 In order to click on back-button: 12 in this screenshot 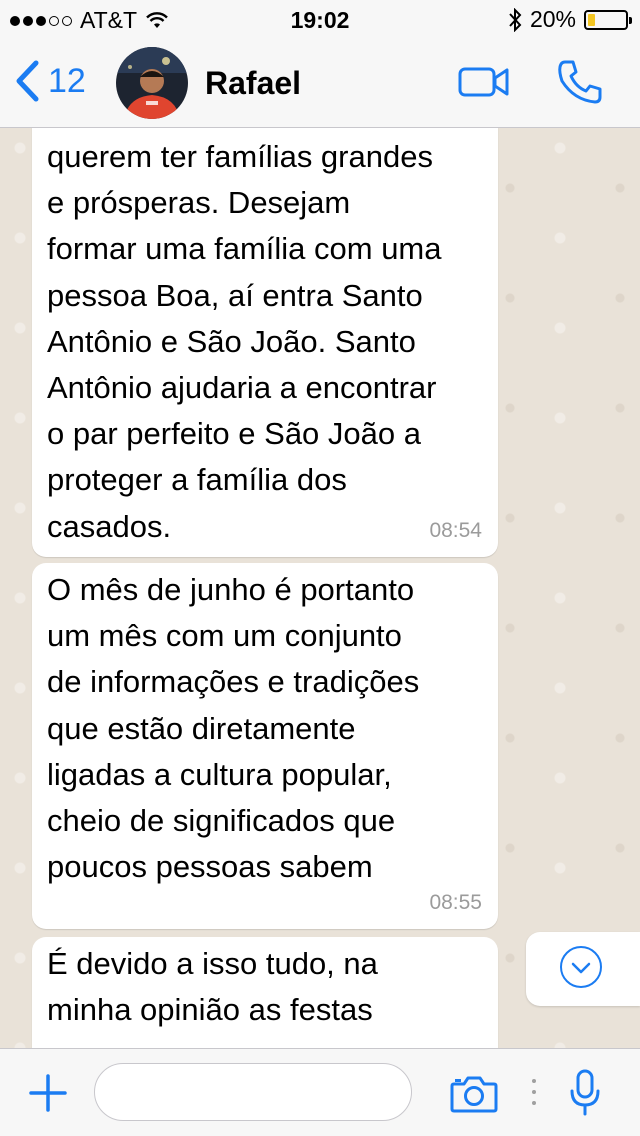, I will do `click(50, 81)`.